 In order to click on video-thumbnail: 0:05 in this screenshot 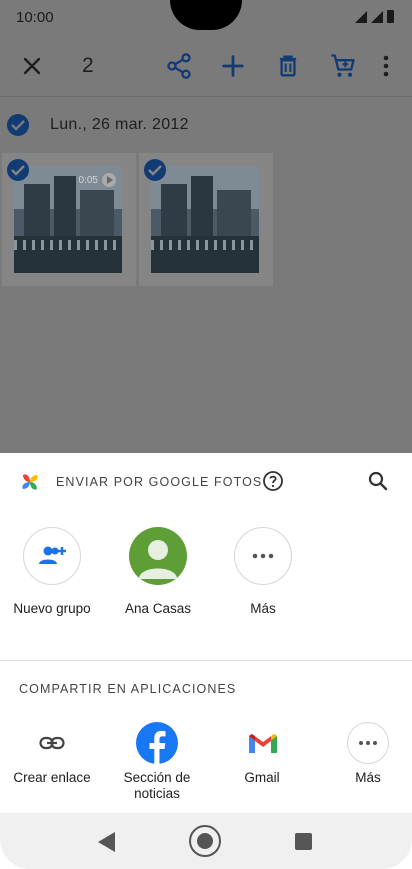, I will do `click(69, 219)`.